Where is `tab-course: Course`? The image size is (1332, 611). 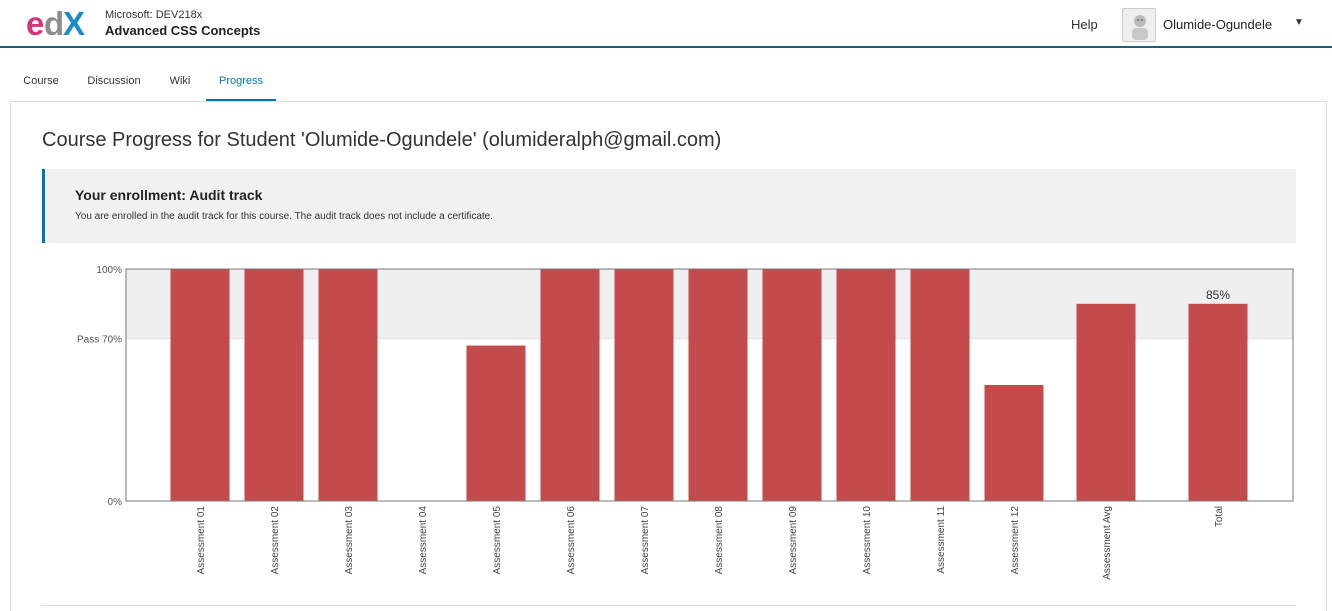
tab-course: Course is located at coordinates (41, 84).